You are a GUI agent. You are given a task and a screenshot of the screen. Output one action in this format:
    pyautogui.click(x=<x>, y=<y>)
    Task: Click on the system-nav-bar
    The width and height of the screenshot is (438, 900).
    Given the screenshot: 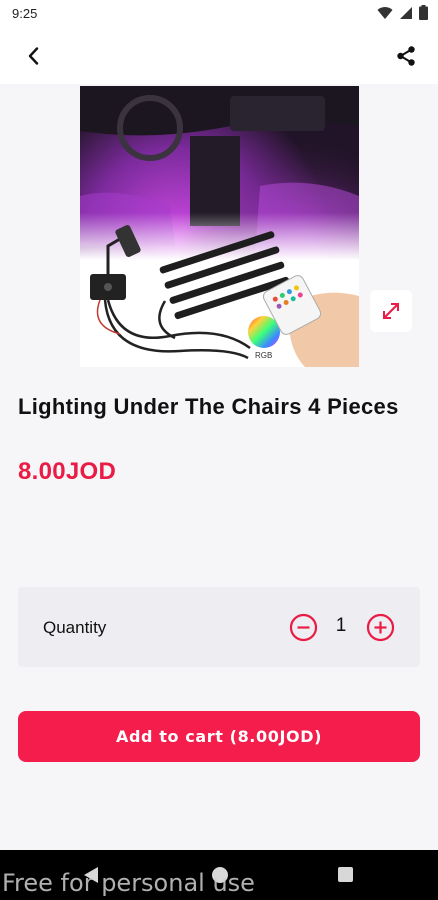 What is the action you would take?
    pyautogui.click(x=219, y=875)
    